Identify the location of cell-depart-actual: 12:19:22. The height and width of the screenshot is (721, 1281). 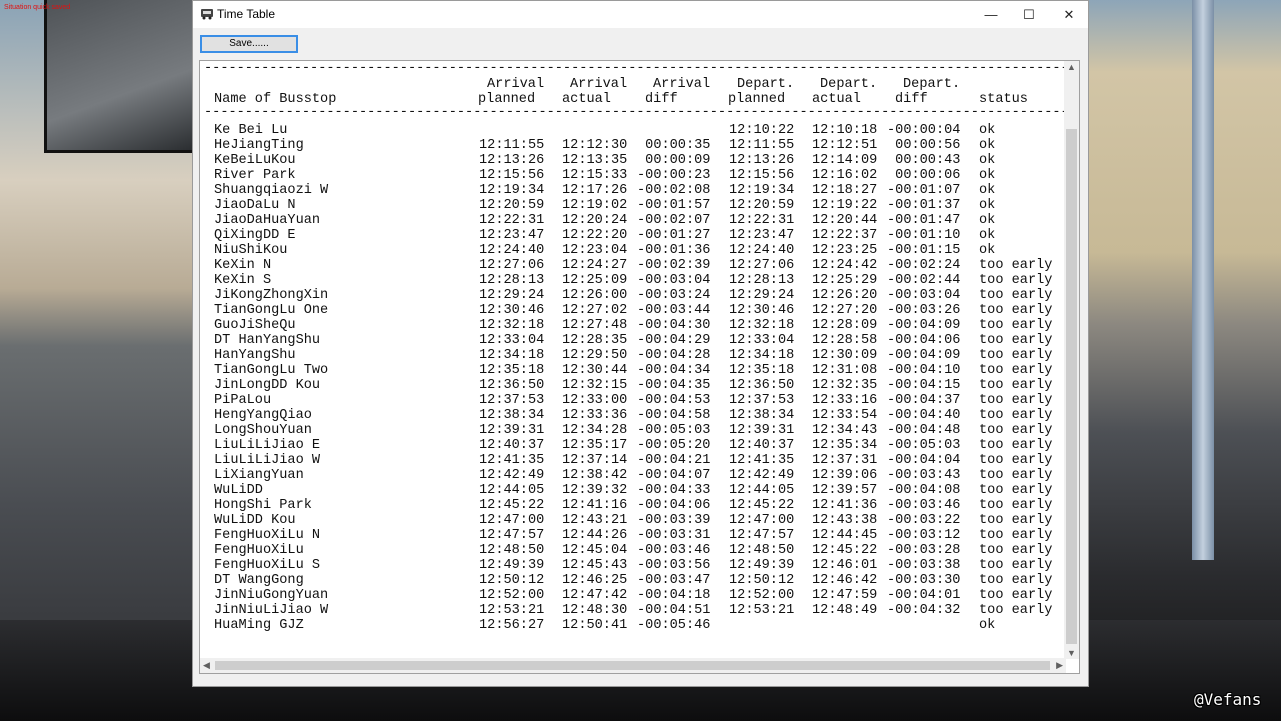
(845, 205).